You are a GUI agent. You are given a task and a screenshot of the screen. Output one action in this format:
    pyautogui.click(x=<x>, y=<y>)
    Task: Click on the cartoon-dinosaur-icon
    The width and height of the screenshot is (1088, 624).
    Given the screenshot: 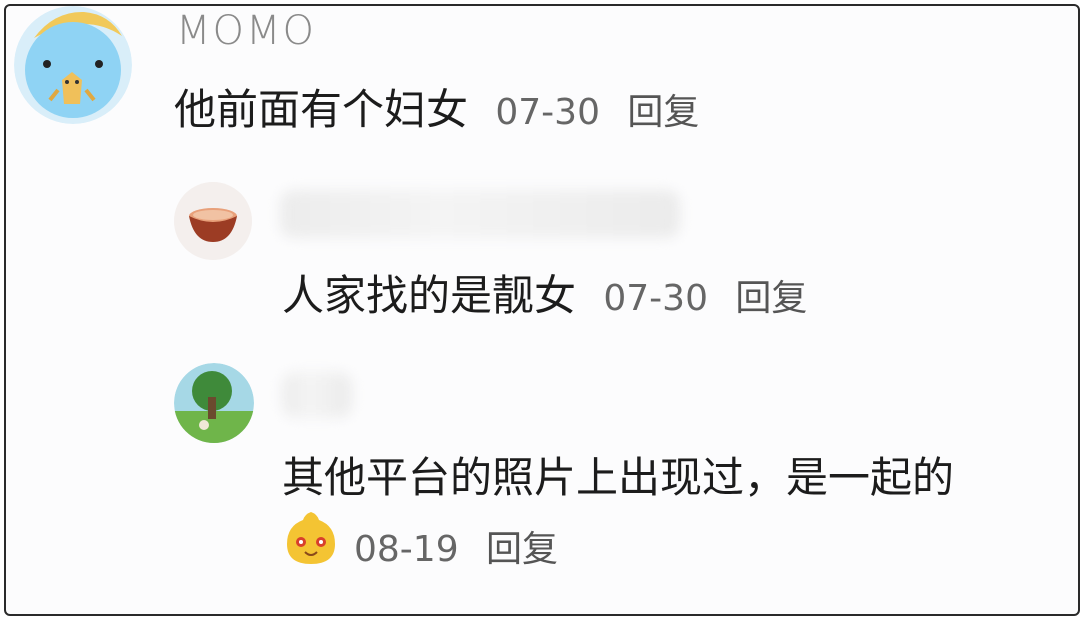 What is the action you would take?
    pyautogui.click(x=73, y=65)
    